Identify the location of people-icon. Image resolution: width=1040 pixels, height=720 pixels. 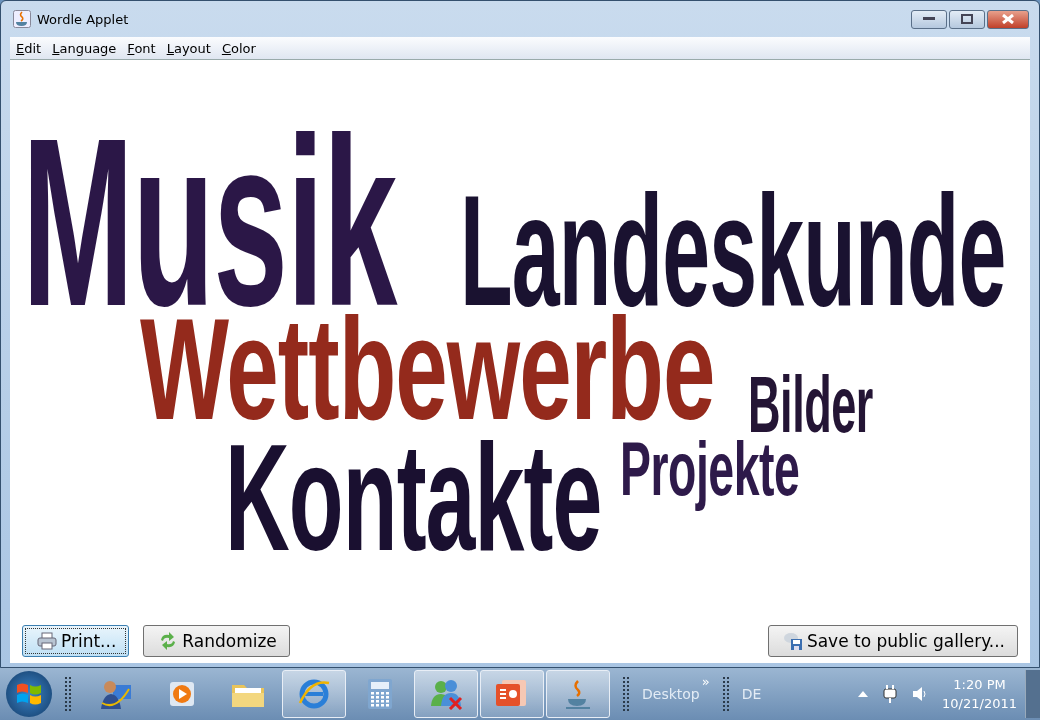
(446, 694).